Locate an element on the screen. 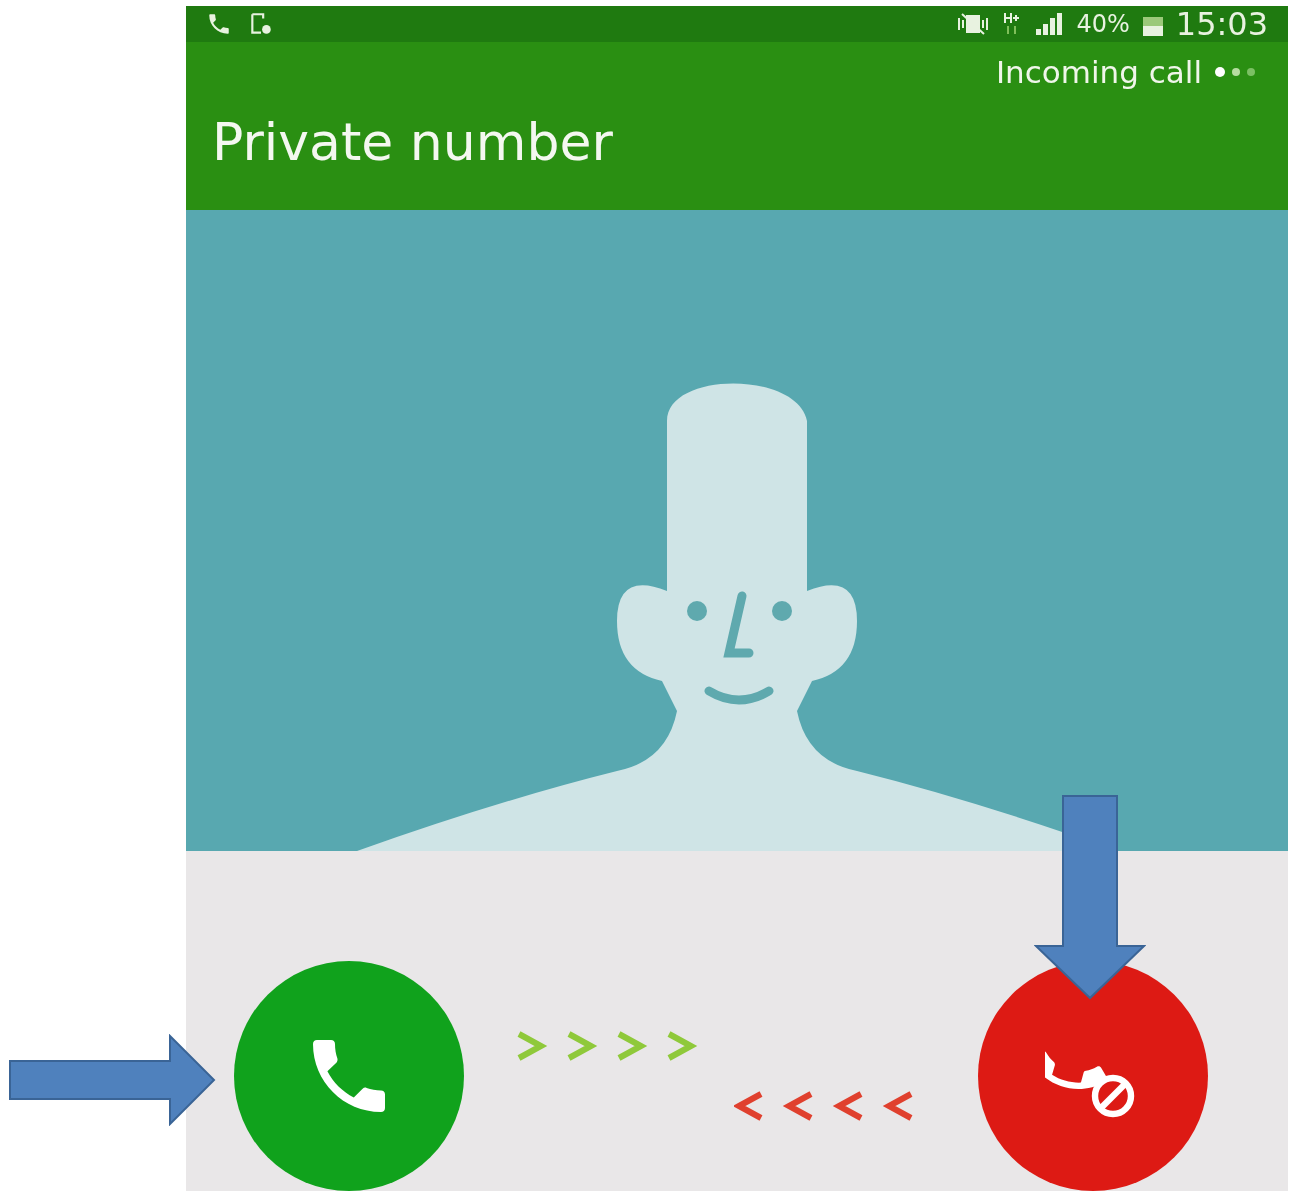 The image size is (1293, 1191). progress-dots-icon is located at coordinates (1236, 72).